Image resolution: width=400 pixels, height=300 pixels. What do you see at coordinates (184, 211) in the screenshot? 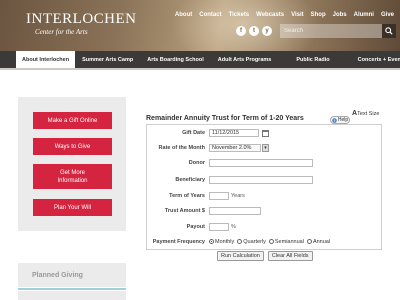
I see `trust-amount-label: Trust Amount $` at bounding box center [184, 211].